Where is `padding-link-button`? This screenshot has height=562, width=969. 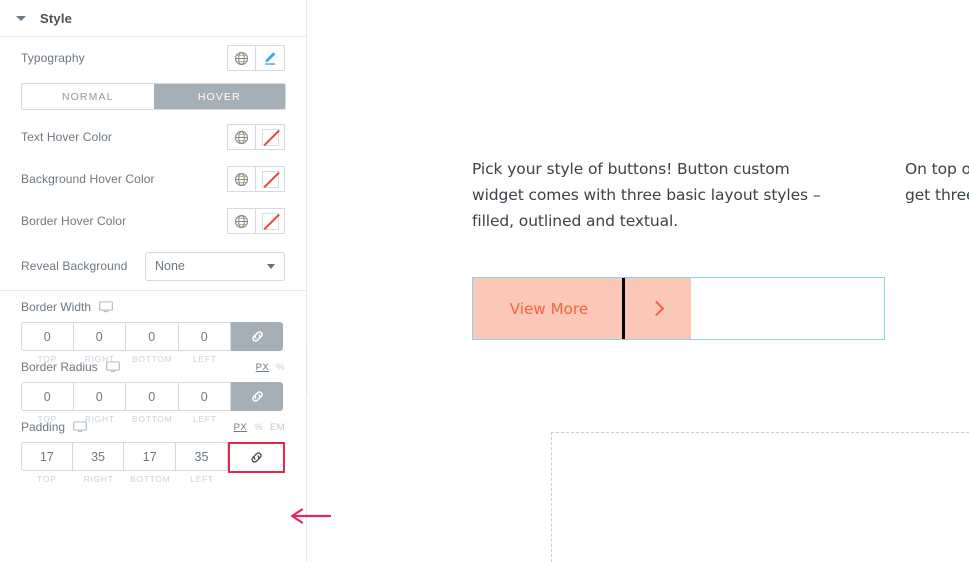
padding-link-button is located at coordinates (256, 457).